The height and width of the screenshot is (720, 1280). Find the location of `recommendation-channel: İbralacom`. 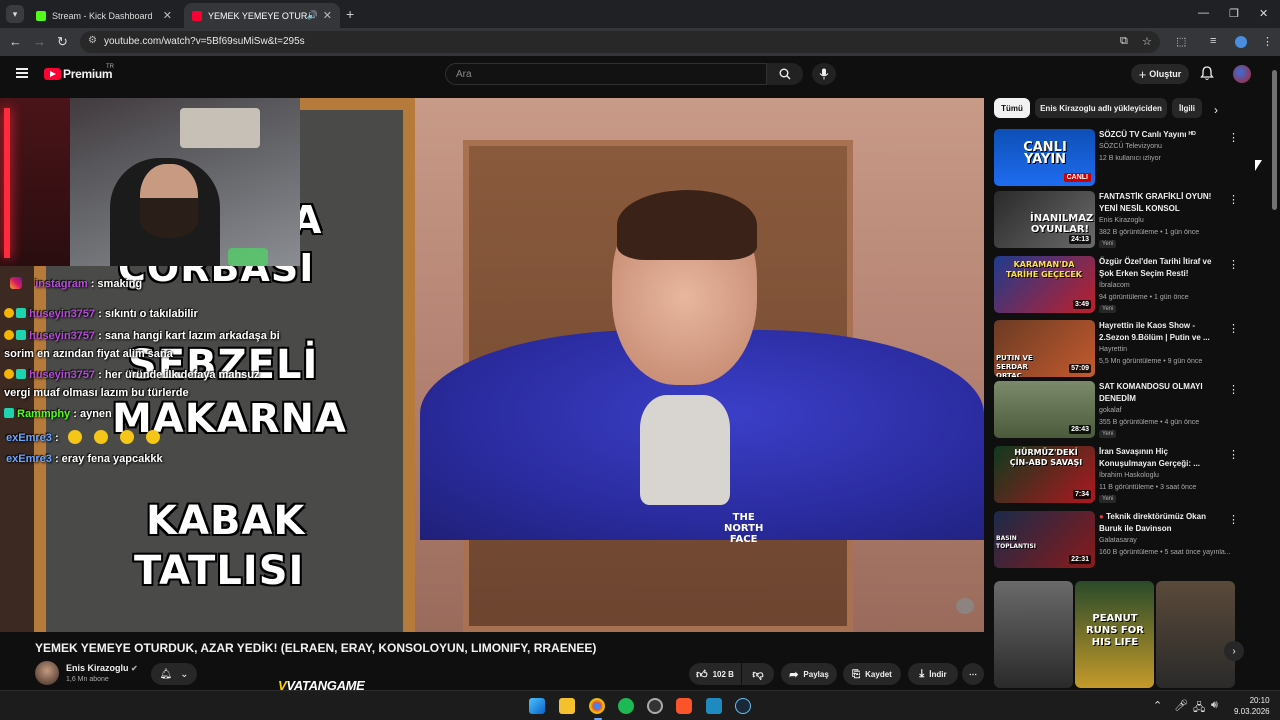

recommendation-channel: İbralacom is located at coordinates (1114, 285).